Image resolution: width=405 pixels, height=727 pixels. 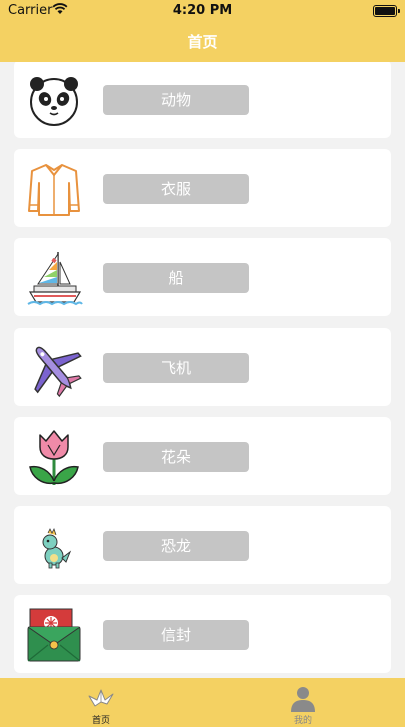 I want to click on list-item: 船, so click(x=202, y=277).